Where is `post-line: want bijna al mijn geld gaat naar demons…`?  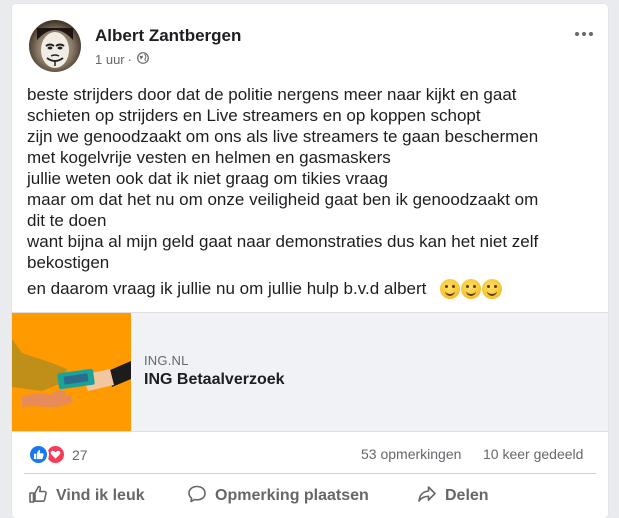
post-line: want bijna al mijn geld gaat naar demons… is located at coordinates (283, 241).